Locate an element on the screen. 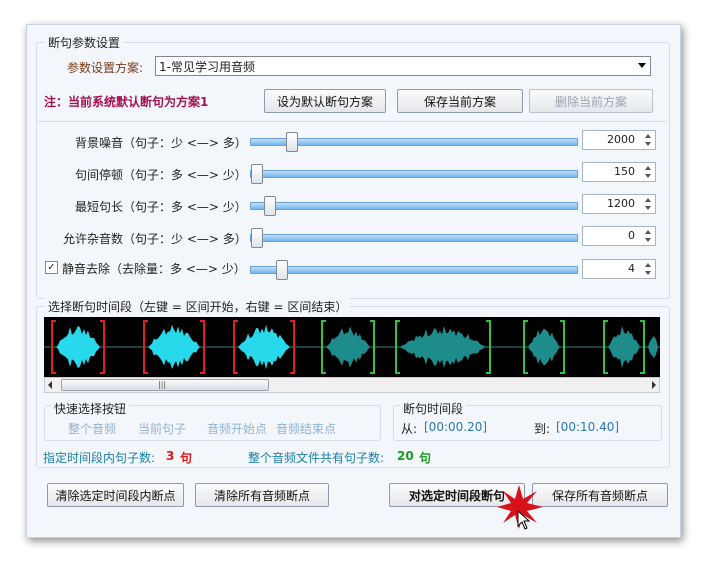  save-all-breakpoints-button: 保存所有音频断点 is located at coordinates (600, 495).